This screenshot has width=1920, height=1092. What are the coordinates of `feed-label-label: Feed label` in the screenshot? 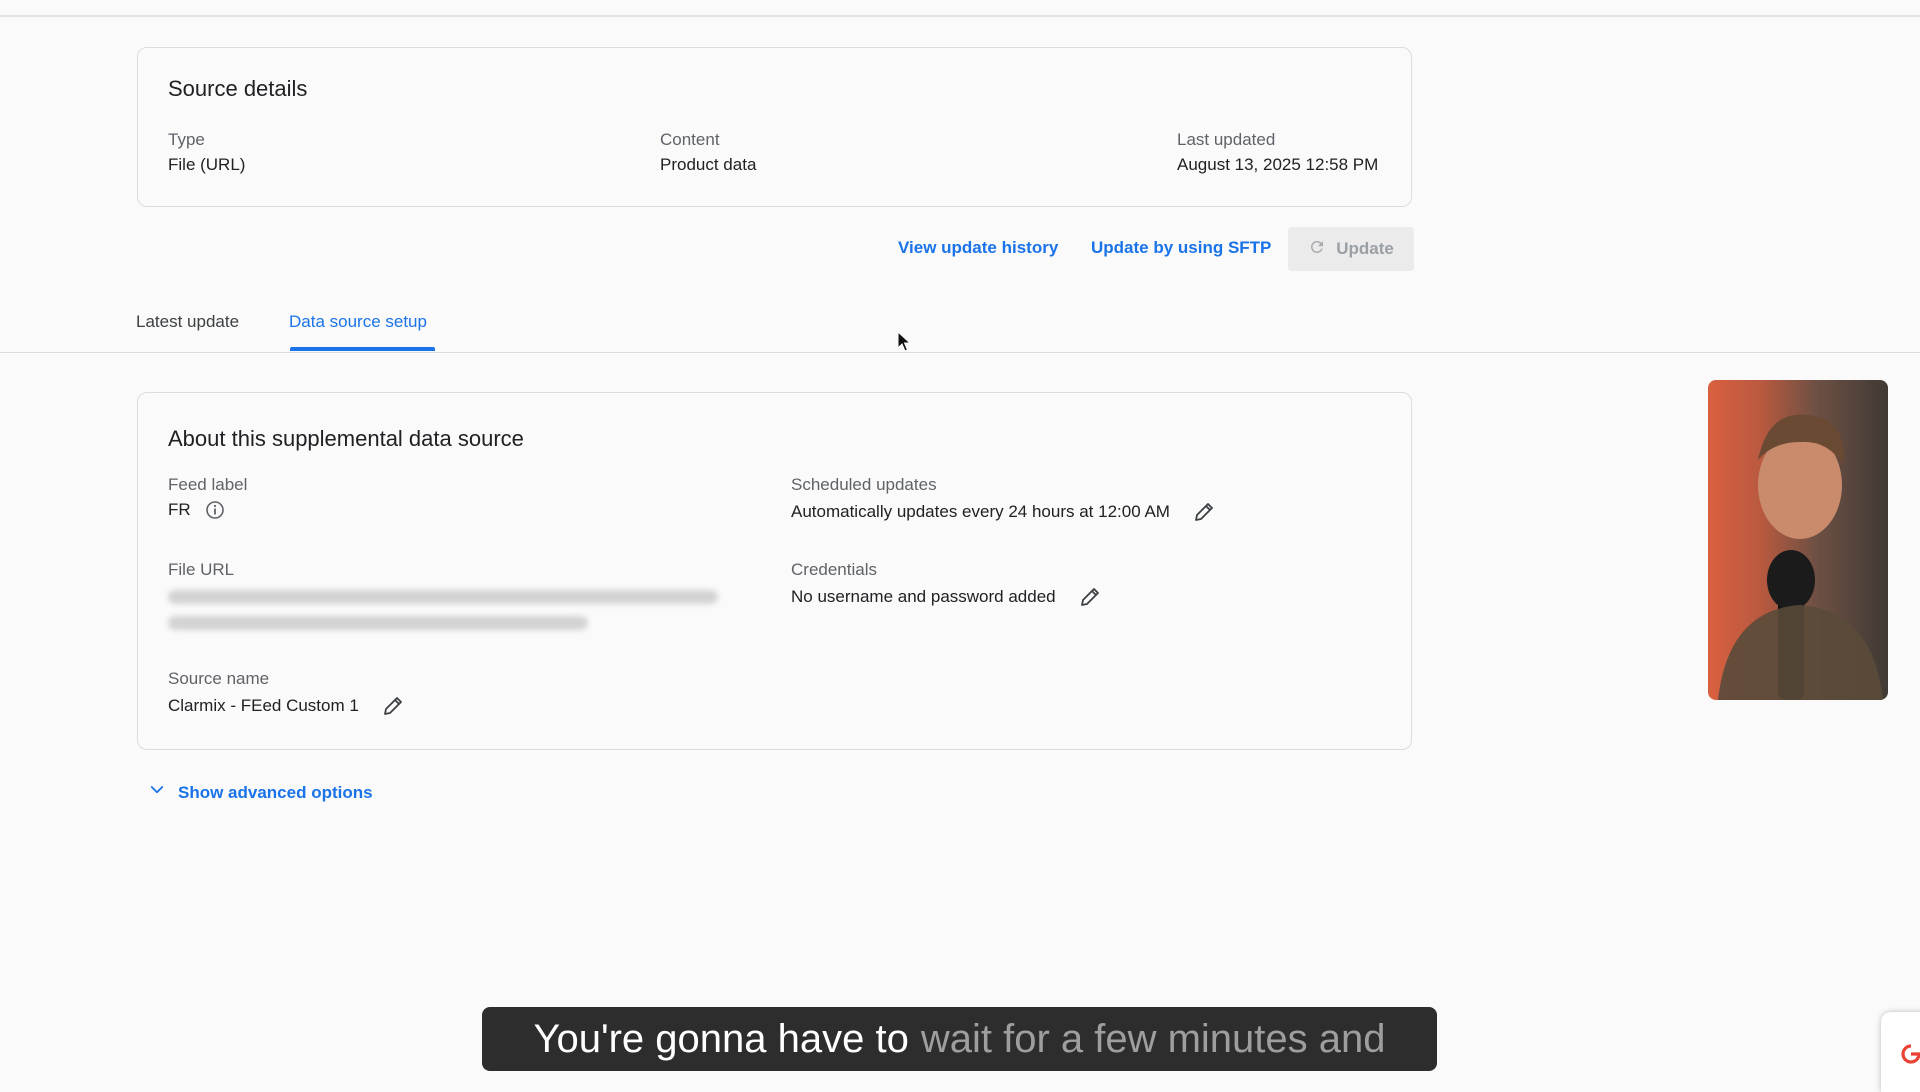 It's located at (208, 484).